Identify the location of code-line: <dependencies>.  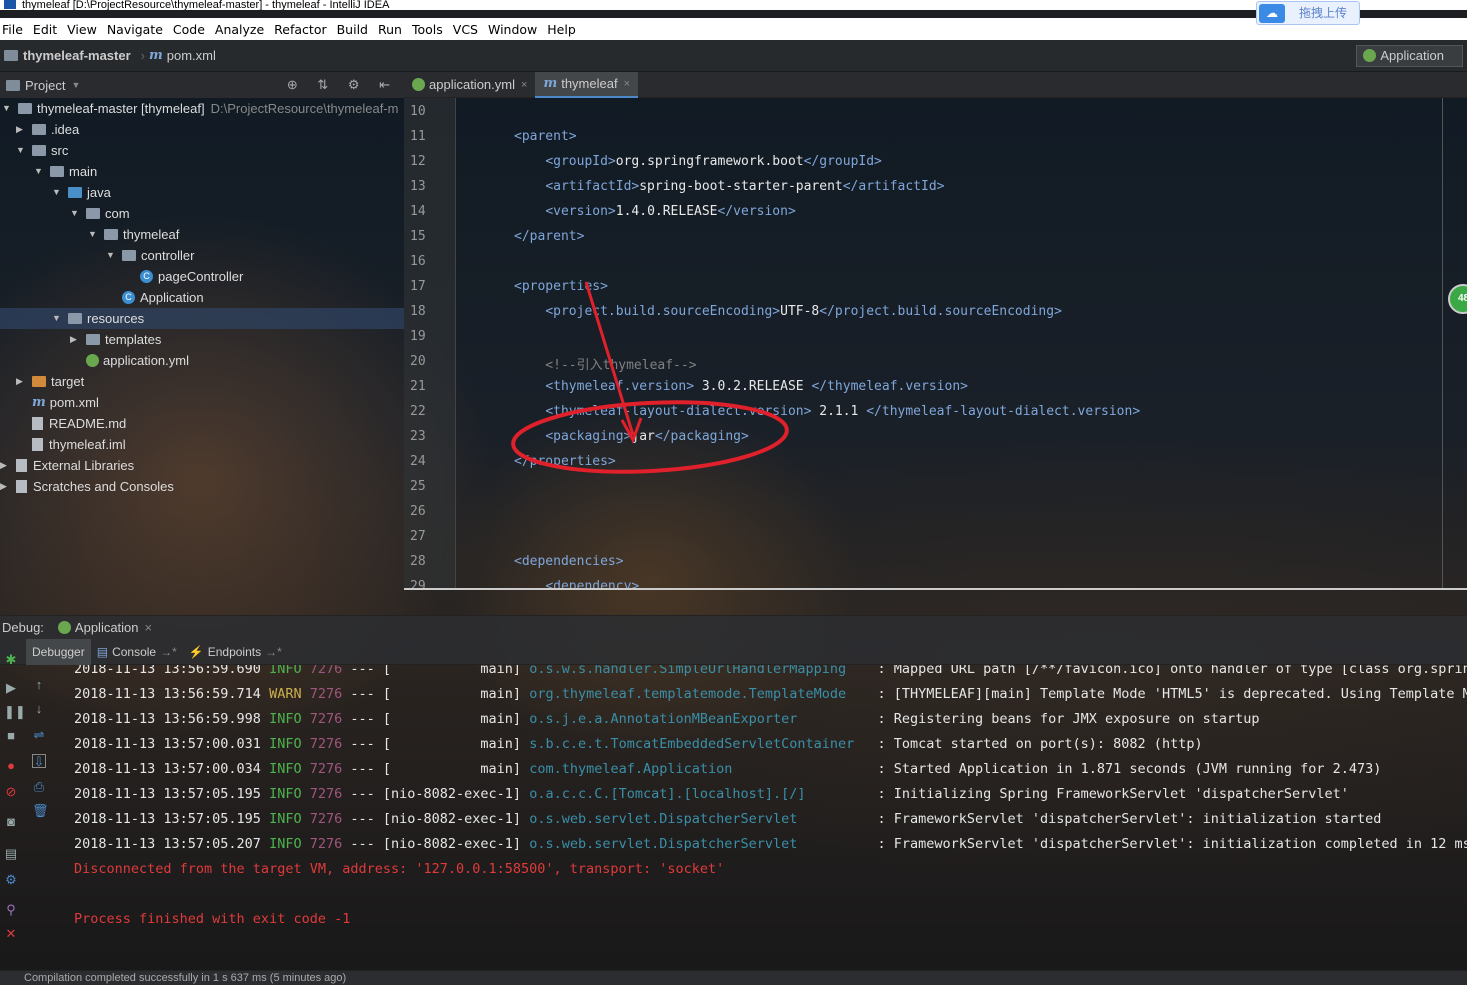
(569, 561).